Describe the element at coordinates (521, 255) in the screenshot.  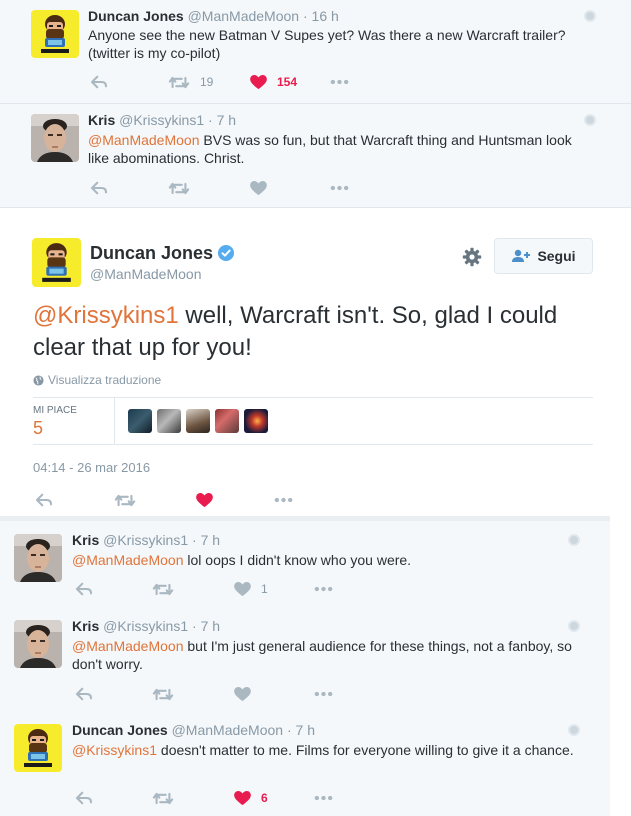
I see `add-user-icon` at that location.